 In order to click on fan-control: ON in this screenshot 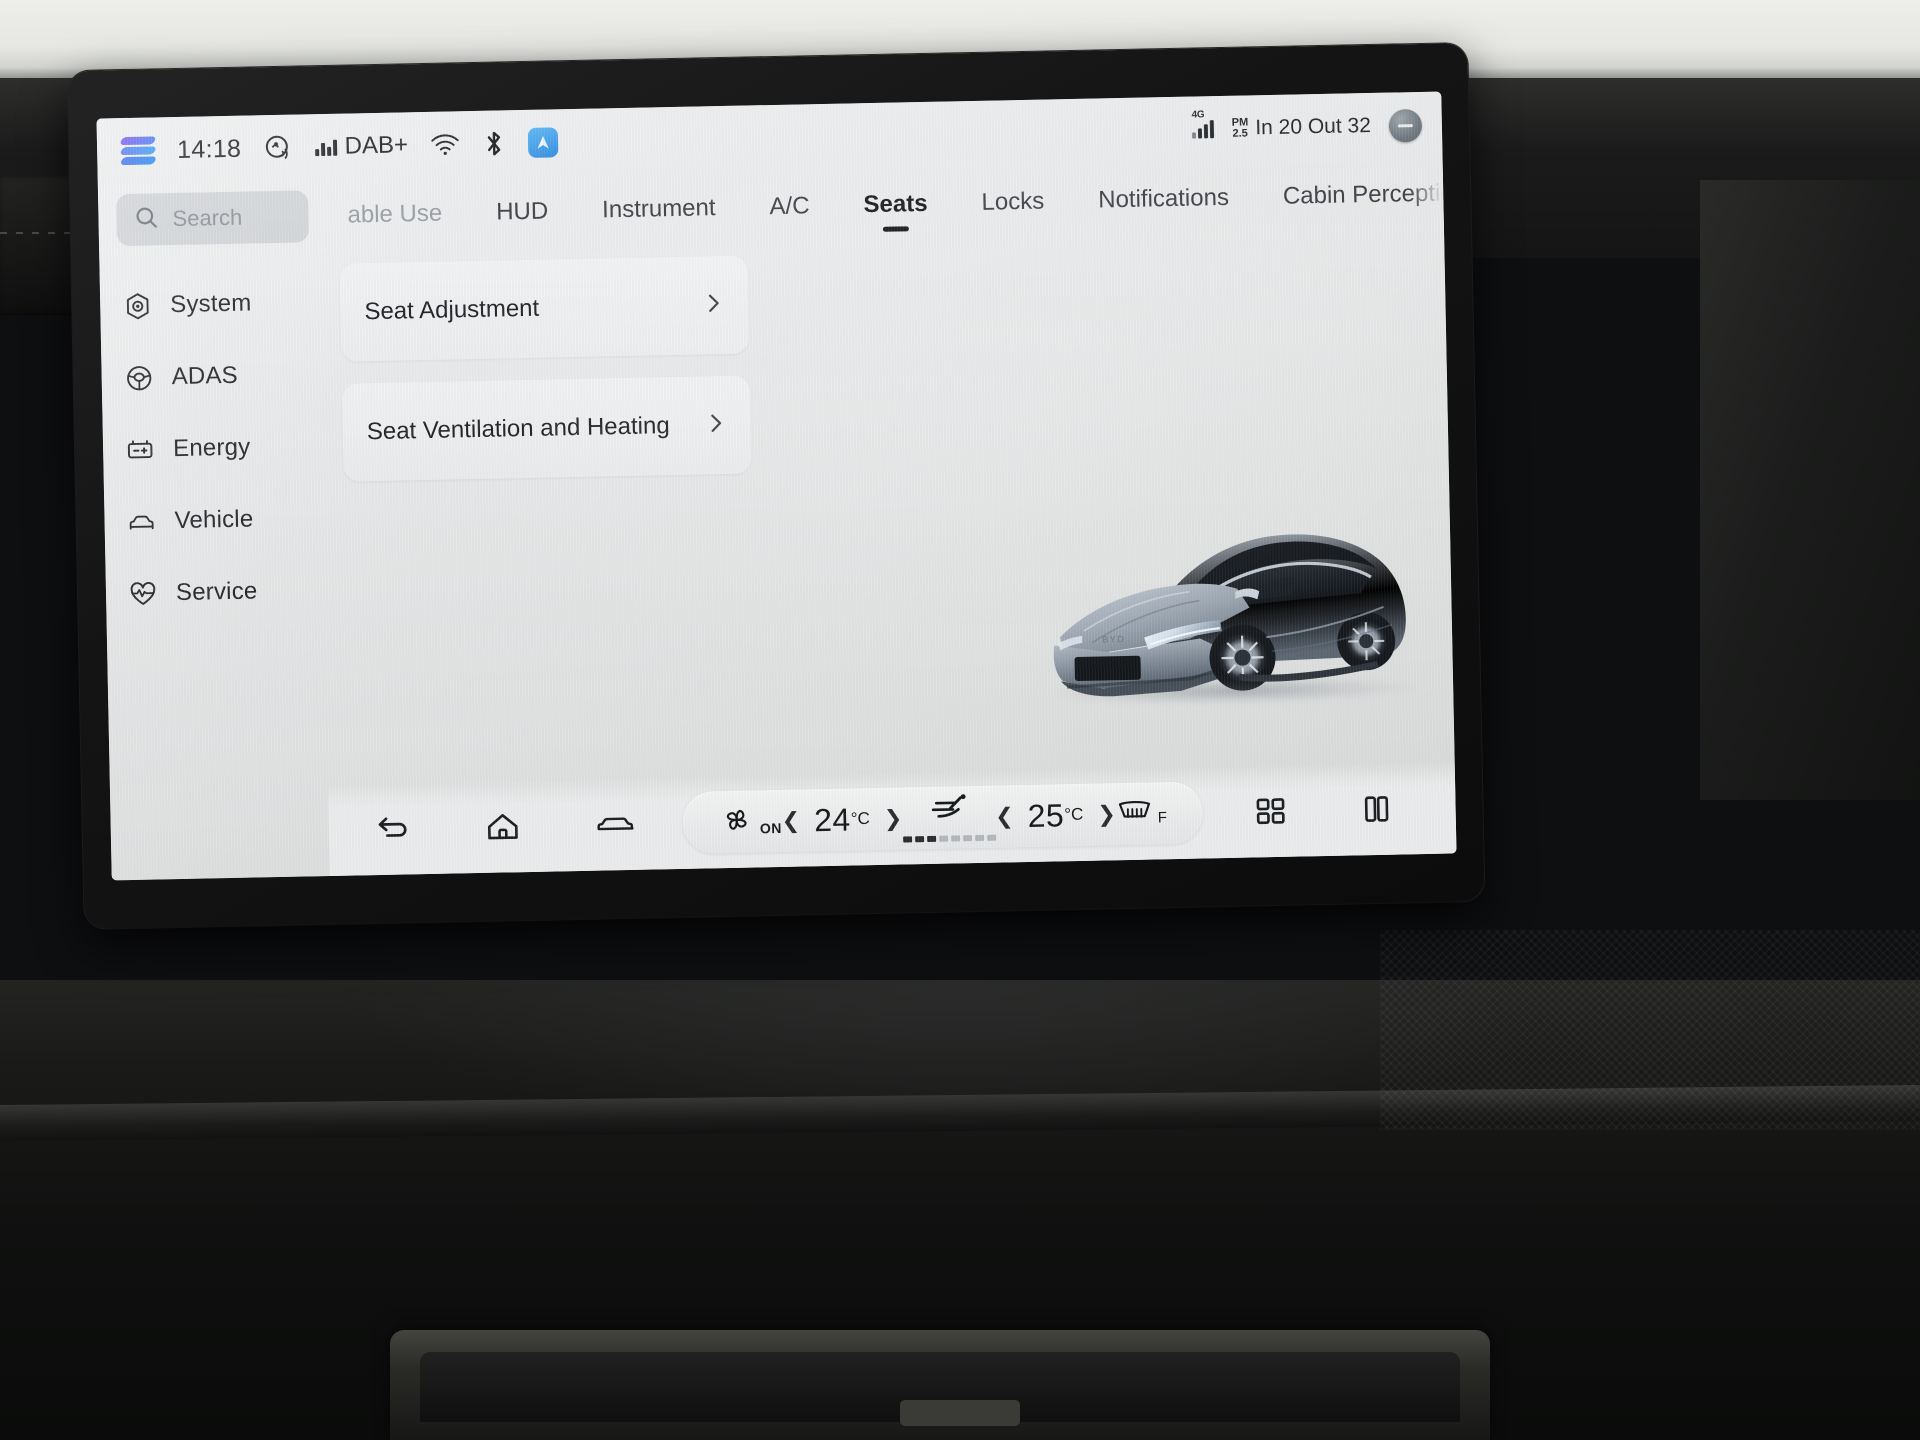, I will do `click(750, 821)`.